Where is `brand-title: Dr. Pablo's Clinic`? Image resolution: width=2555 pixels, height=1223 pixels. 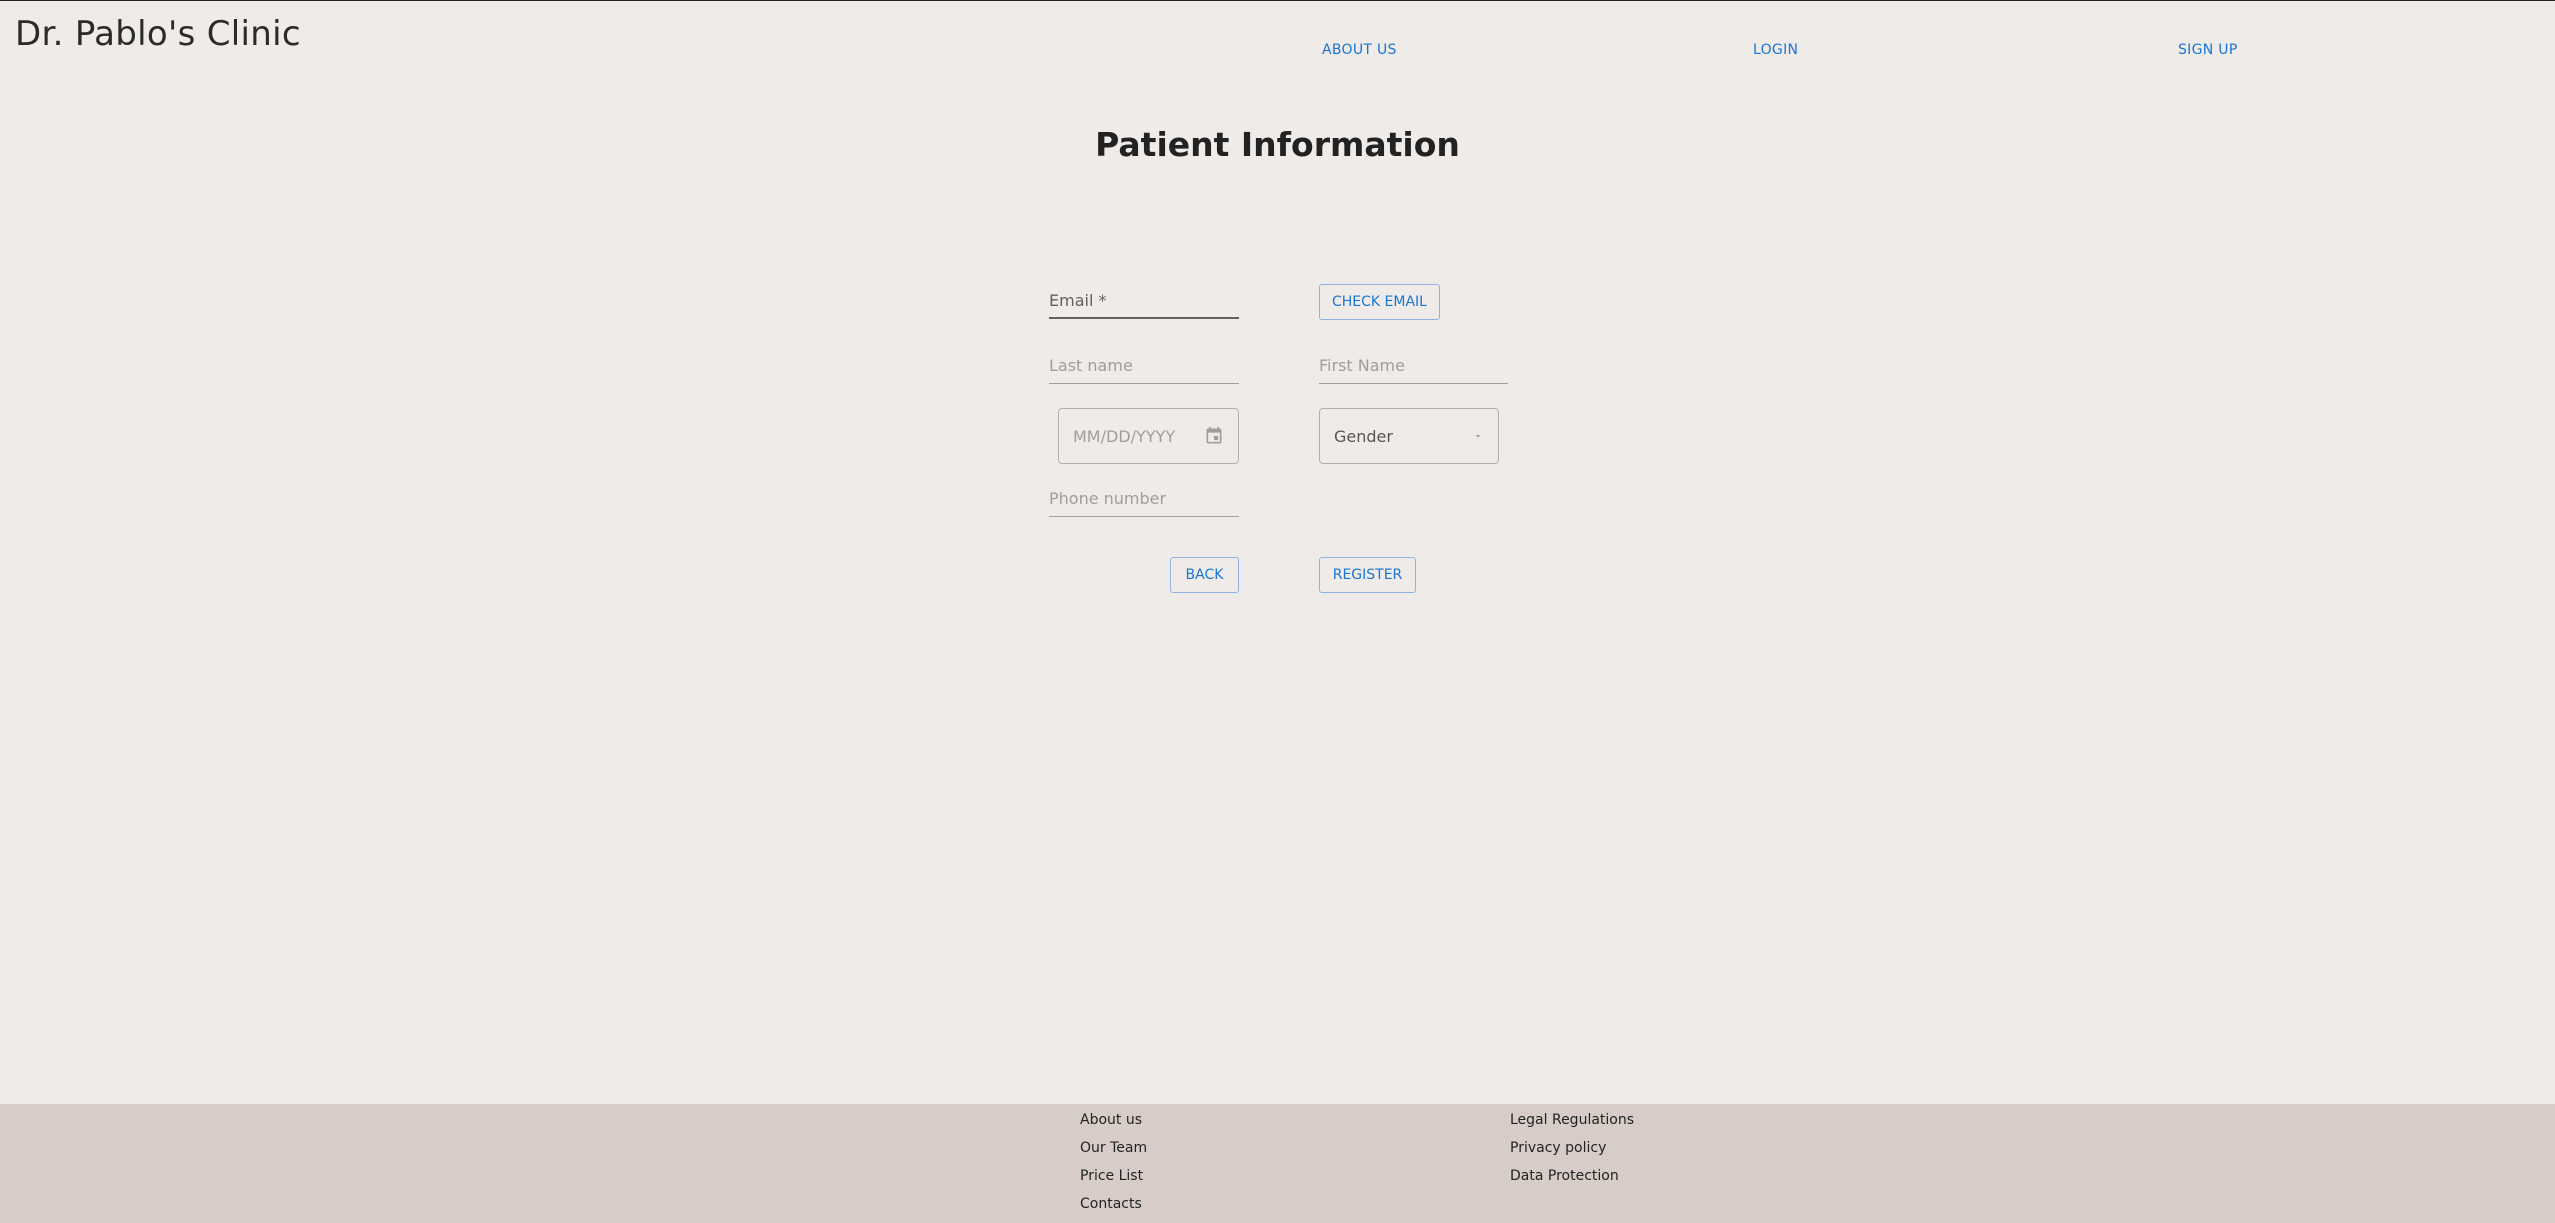
brand-title: Dr. Pablo's Clinic is located at coordinates (158, 34).